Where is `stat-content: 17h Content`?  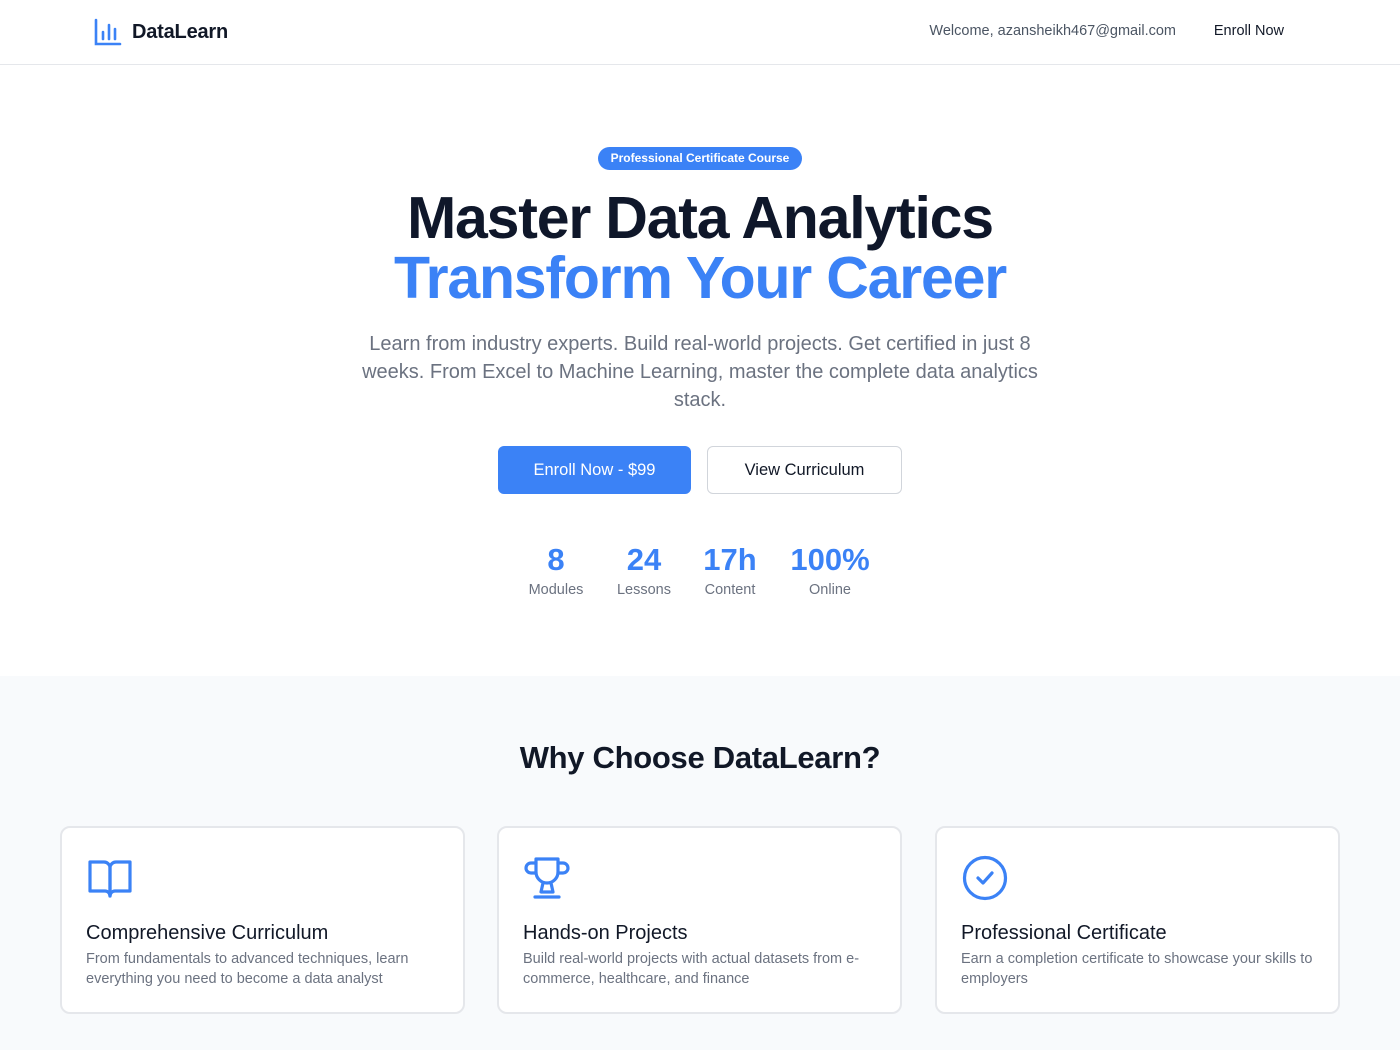
stat-content: 17h Content is located at coordinates (730, 569).